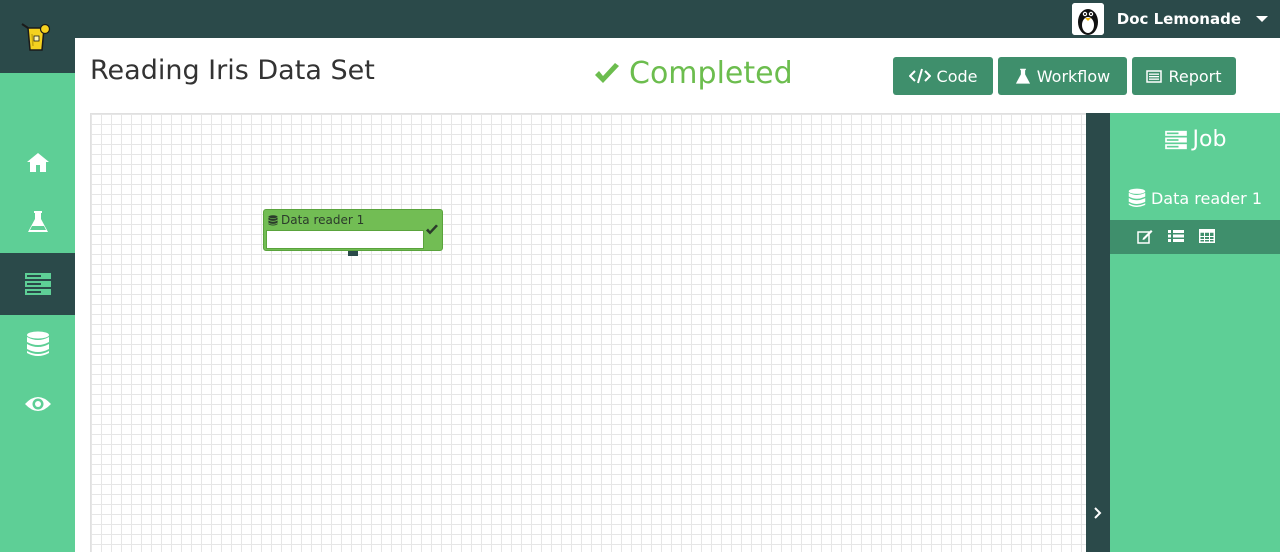 The width and height of the screenshot is (1280, 552). I want to click on sidebar-item-experiments, so click(37, 222).